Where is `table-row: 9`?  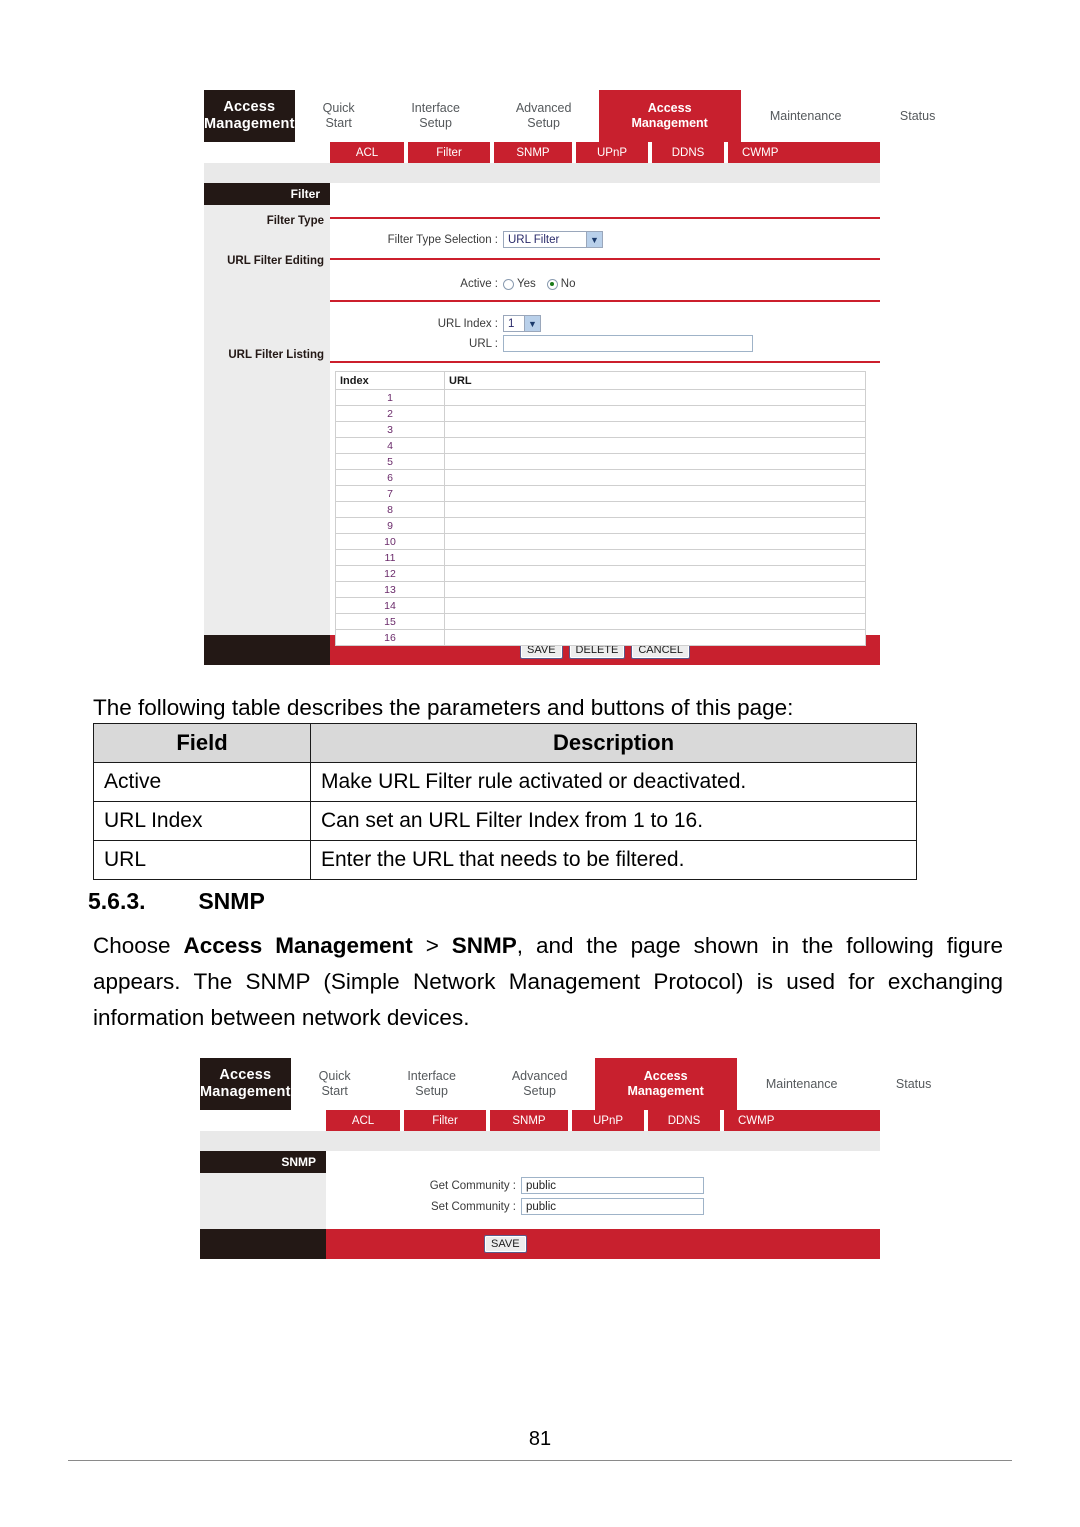 table-row: 9 is located at coordinates (600, 525).